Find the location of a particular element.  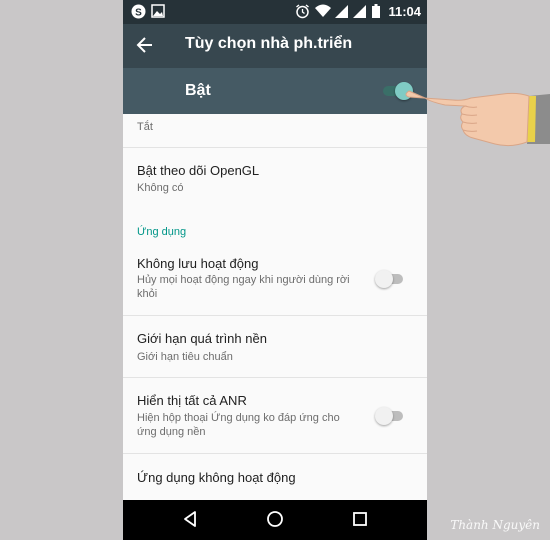

list-item-subtitle: Tắt is located at coordinates (145, 127).